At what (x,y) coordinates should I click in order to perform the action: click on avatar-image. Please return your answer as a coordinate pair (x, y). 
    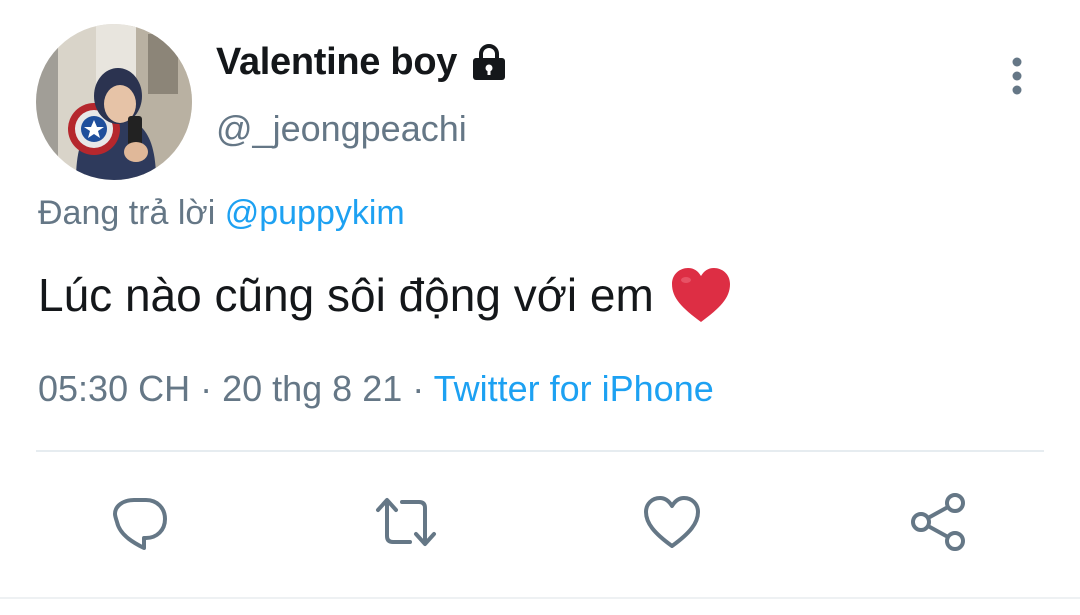
    Looking at the image, I should click on (114, 102).